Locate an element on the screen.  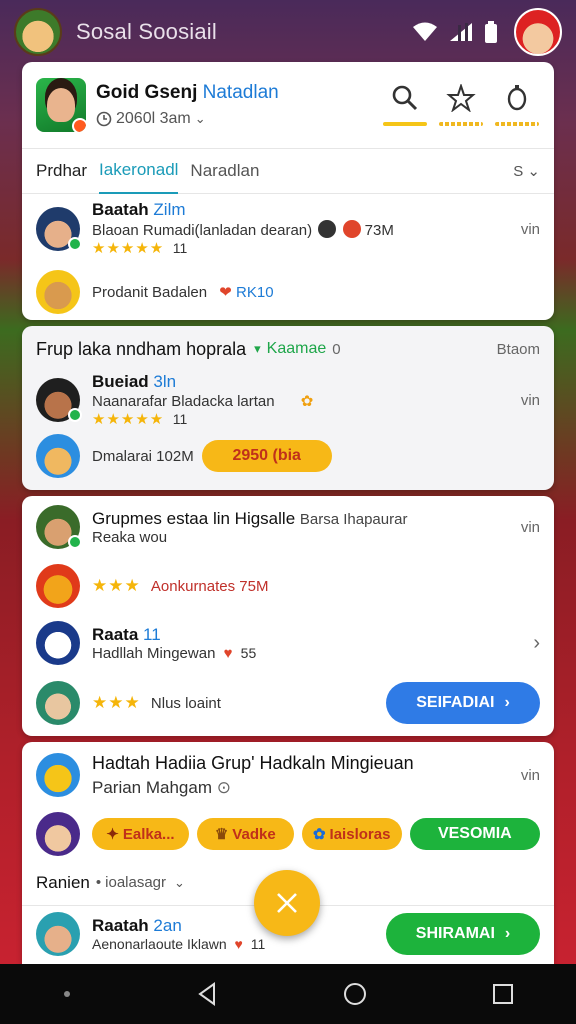
row-title: Bueiad is located at coordinates (120, 381).